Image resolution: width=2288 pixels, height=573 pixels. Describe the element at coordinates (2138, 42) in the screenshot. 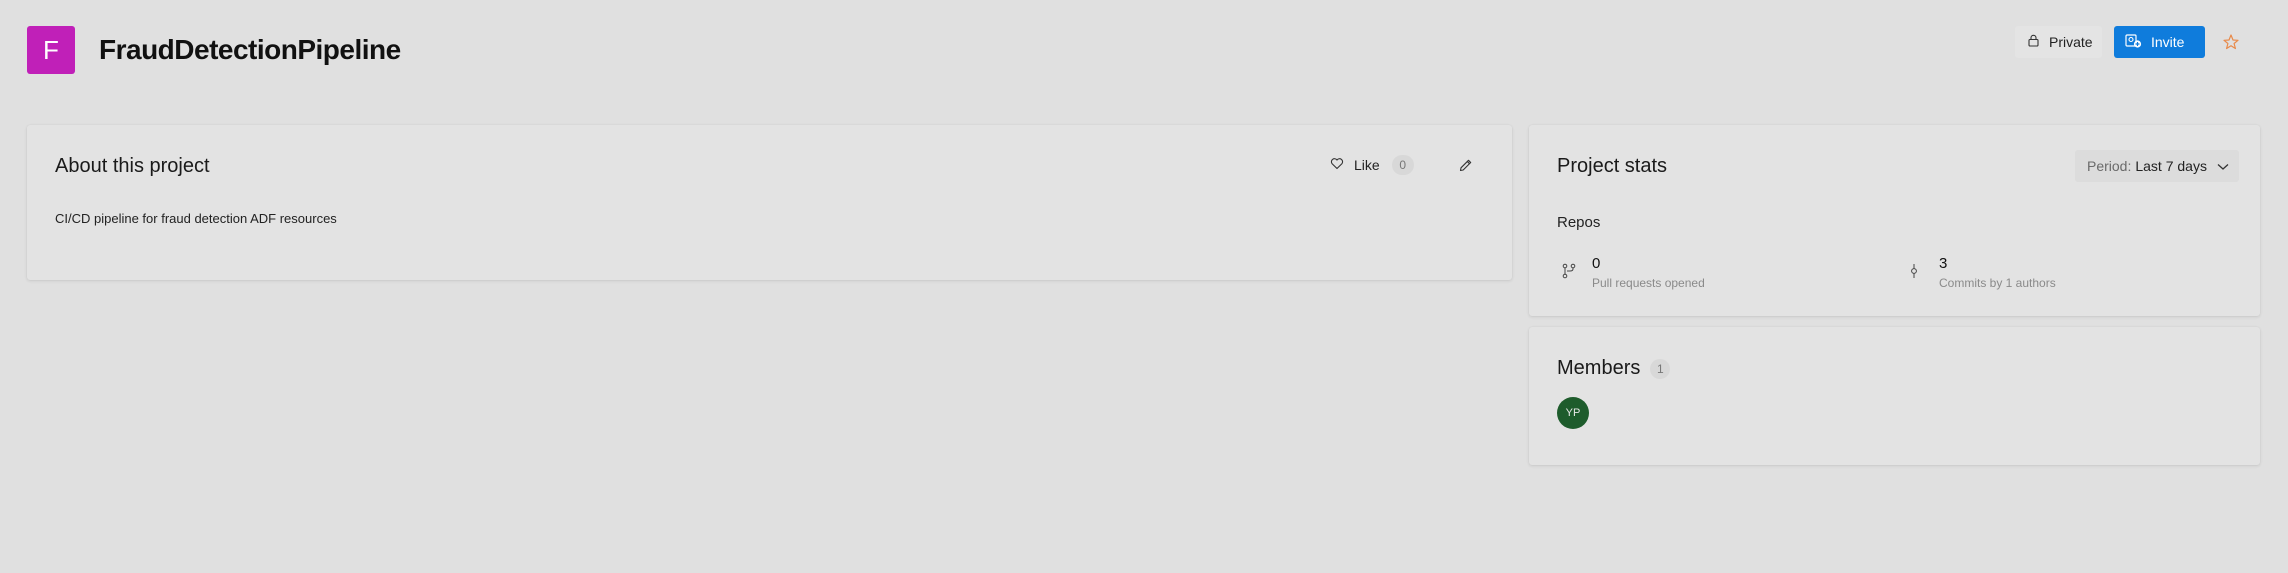

I see `add-user-icon` at that location.